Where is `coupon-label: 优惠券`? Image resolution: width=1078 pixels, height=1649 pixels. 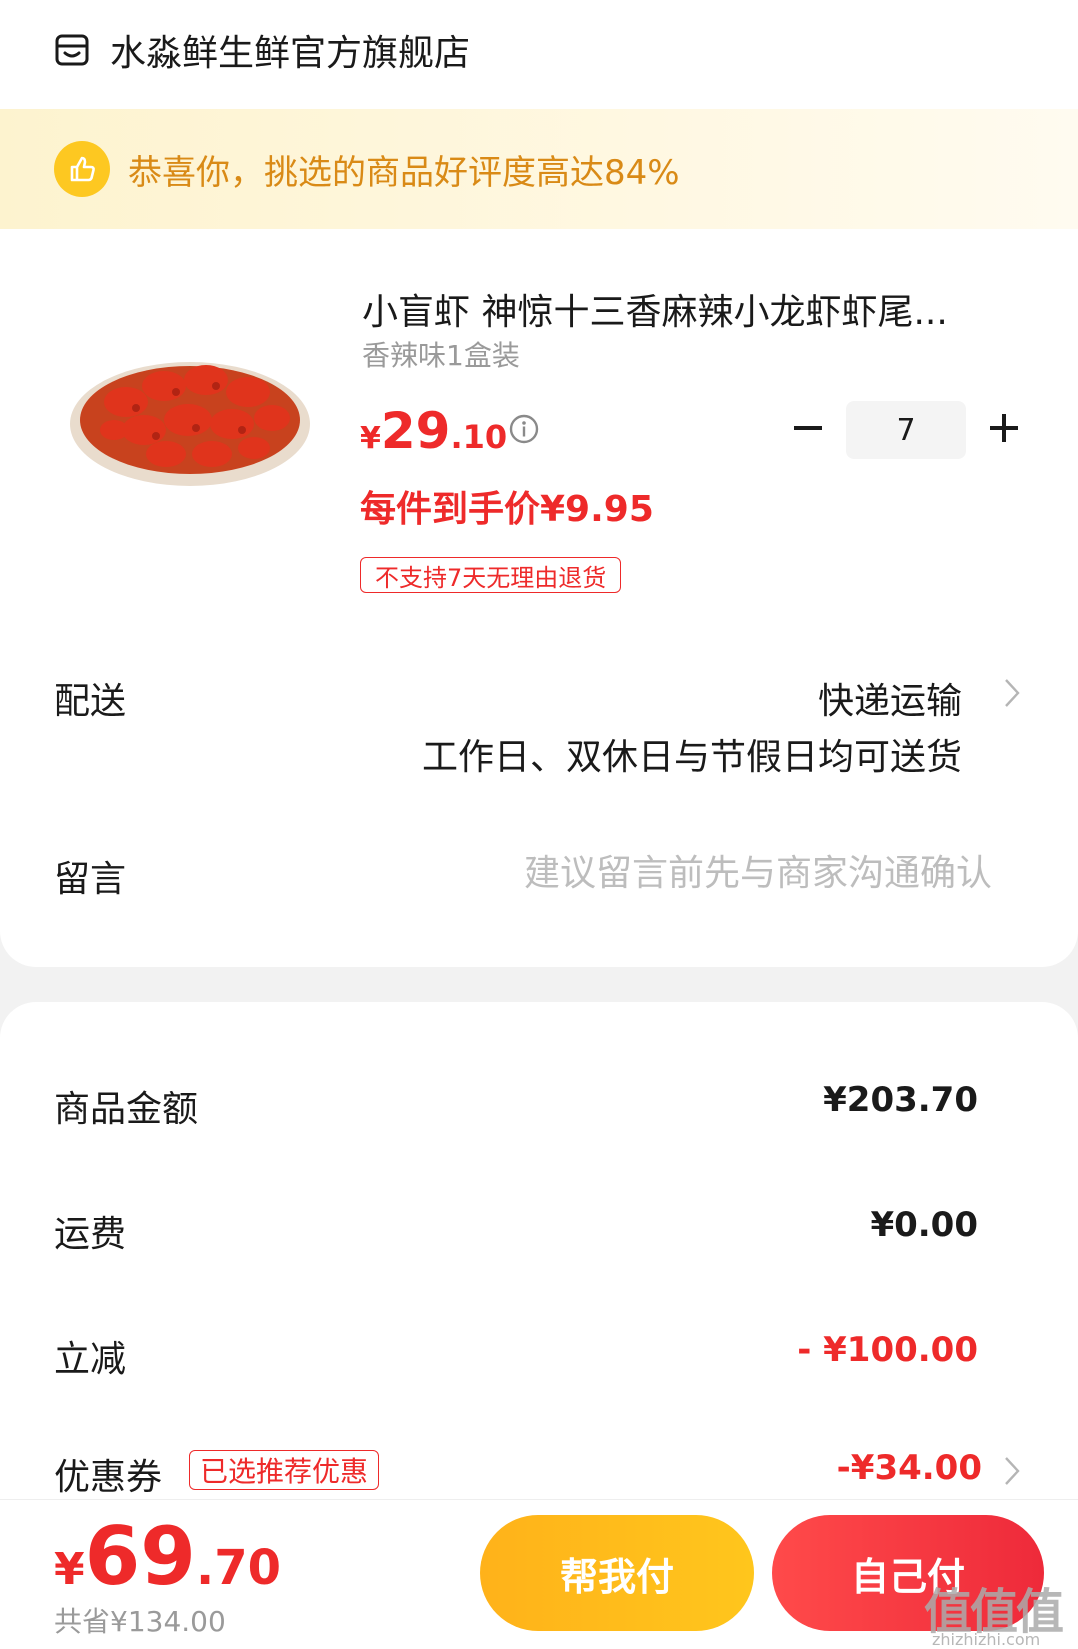 coupon-label: 优惠券 is located at coordinates (108, 1474).